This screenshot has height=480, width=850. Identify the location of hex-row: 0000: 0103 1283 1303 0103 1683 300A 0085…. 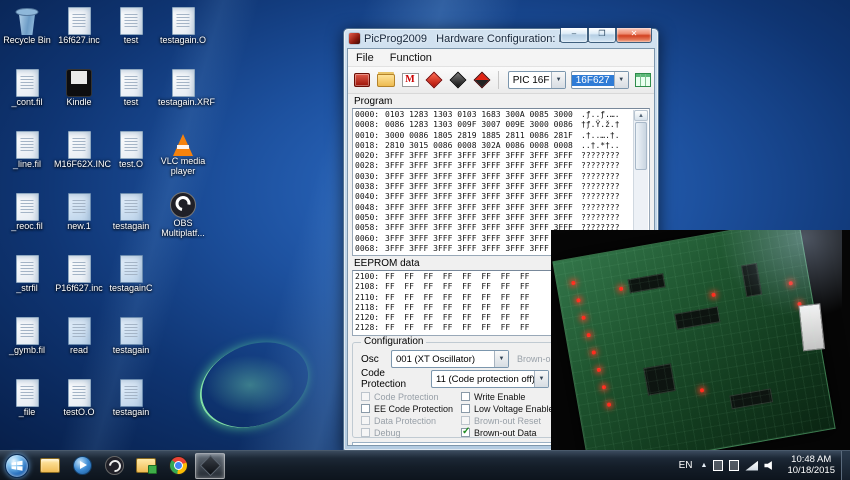
(494, 115).